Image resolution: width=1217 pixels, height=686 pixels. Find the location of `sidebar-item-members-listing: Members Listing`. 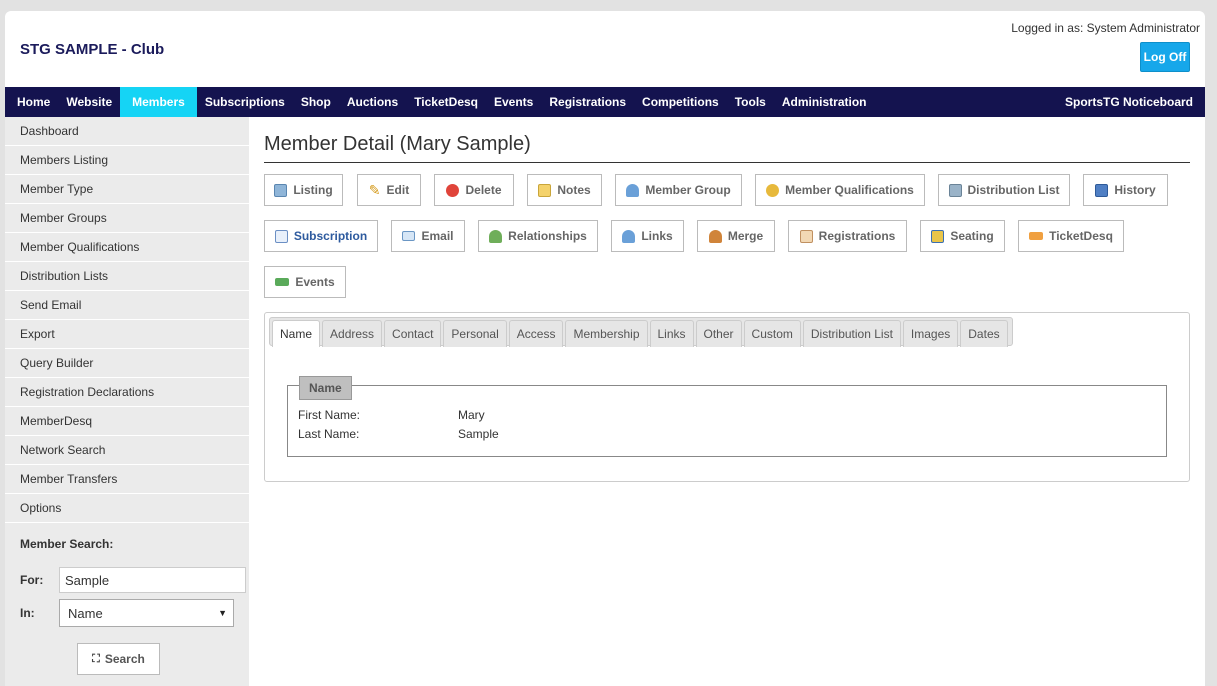

sidebar-item-members-listing: Members Listing is located at coordinates (127, 160).